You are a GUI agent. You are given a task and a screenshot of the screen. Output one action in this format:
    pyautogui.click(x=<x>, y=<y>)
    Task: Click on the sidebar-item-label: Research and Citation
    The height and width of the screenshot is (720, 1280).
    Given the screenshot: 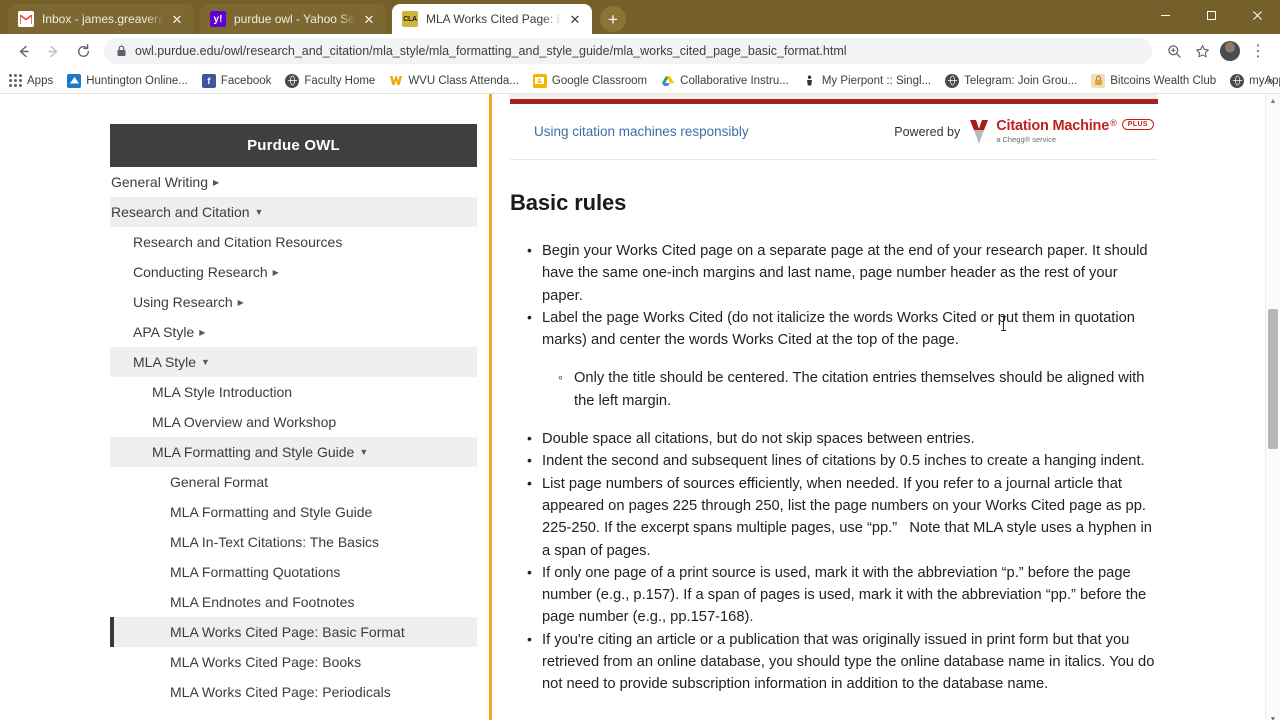 What is the action you would take?
    pyautogui.click(x=180, y=212)
    